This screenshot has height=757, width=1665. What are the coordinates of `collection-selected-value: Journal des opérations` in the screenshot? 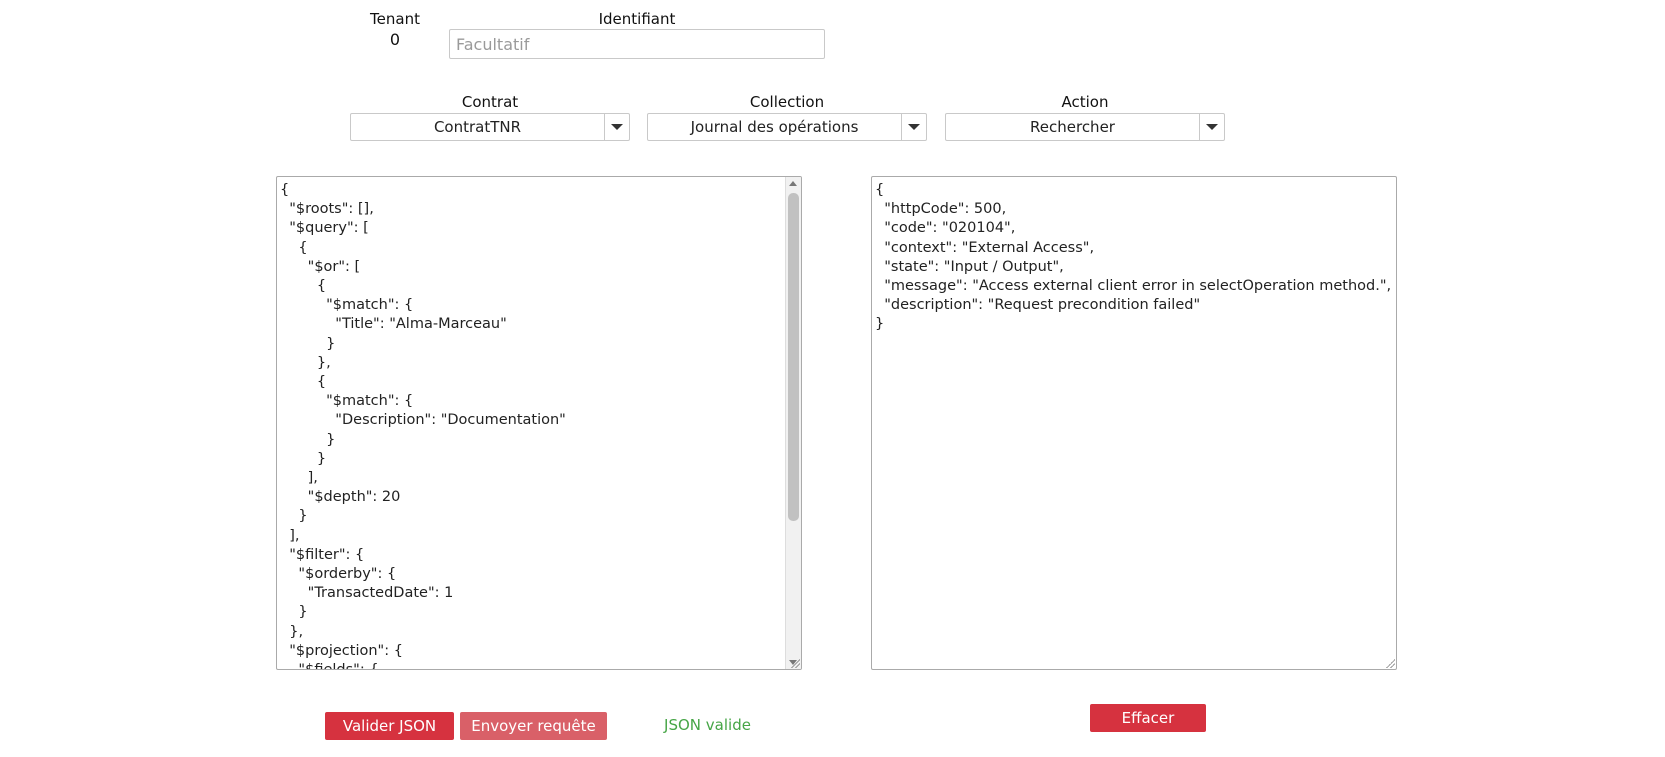 It's located at (774, 127).